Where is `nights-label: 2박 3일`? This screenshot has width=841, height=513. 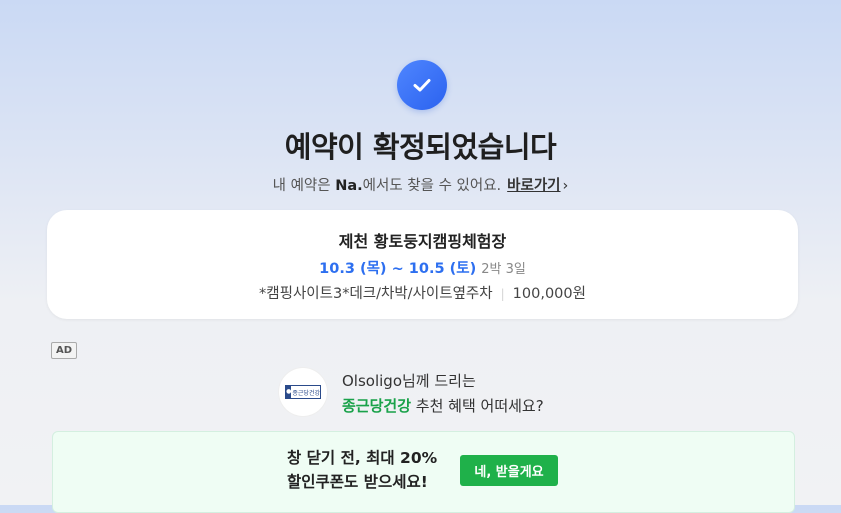 nights-label: 2박 3일 is located at coordinates (503, 269).